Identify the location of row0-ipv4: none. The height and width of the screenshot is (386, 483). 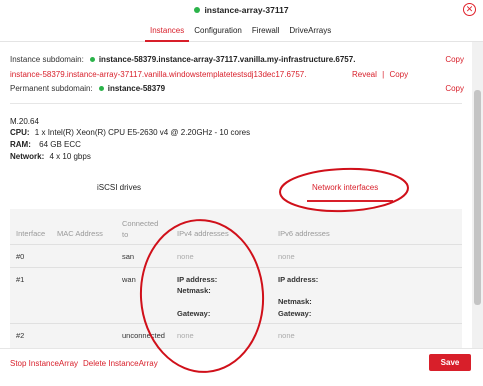
(185, 256).